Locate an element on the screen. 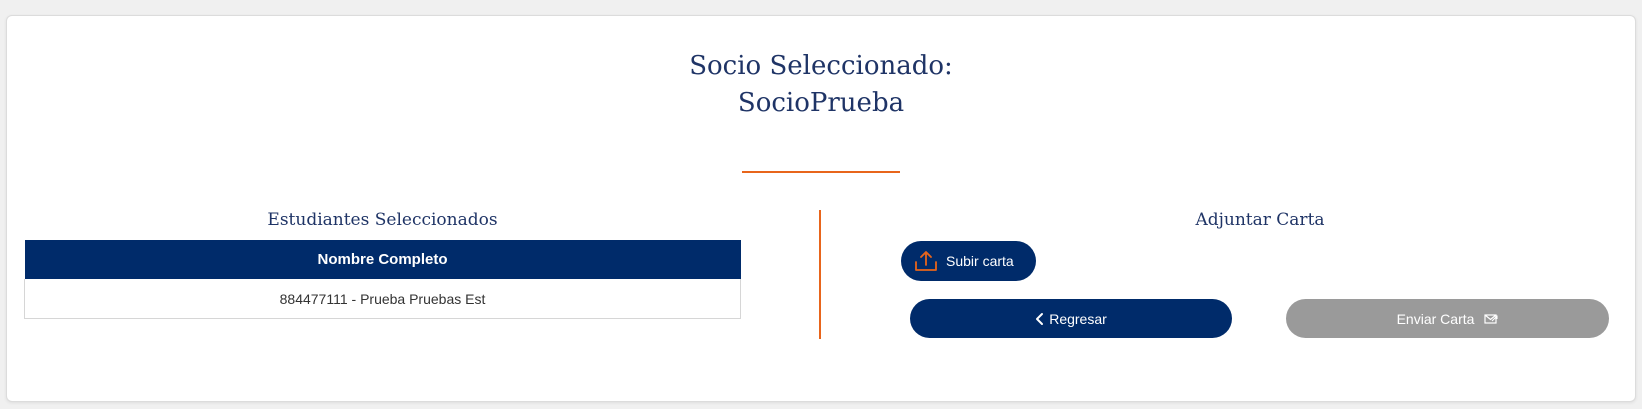  table-cell: 884477111 - Prueba Pruebas Est is located at coordinates (382, 299).